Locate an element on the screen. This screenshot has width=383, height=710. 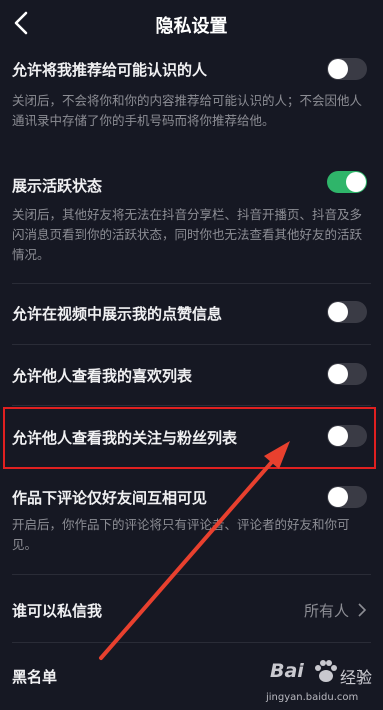
dm-value: 所有人 is located at coordinates (326, 611).